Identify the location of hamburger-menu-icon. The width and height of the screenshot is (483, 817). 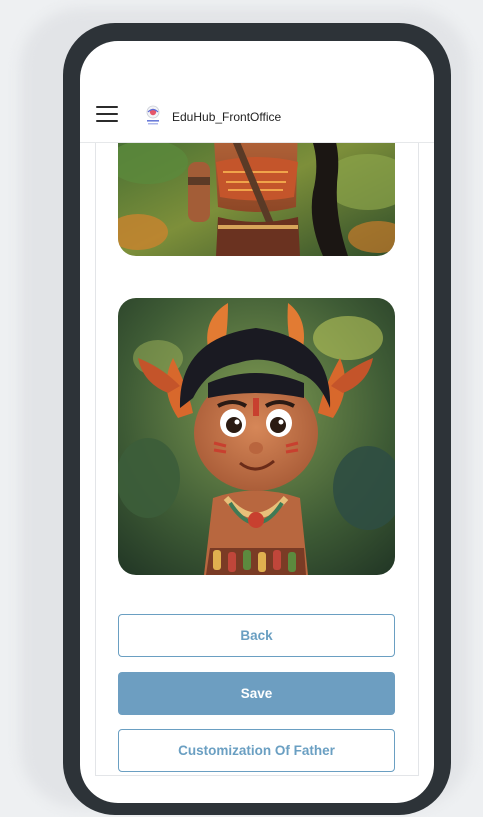
(107, 114).